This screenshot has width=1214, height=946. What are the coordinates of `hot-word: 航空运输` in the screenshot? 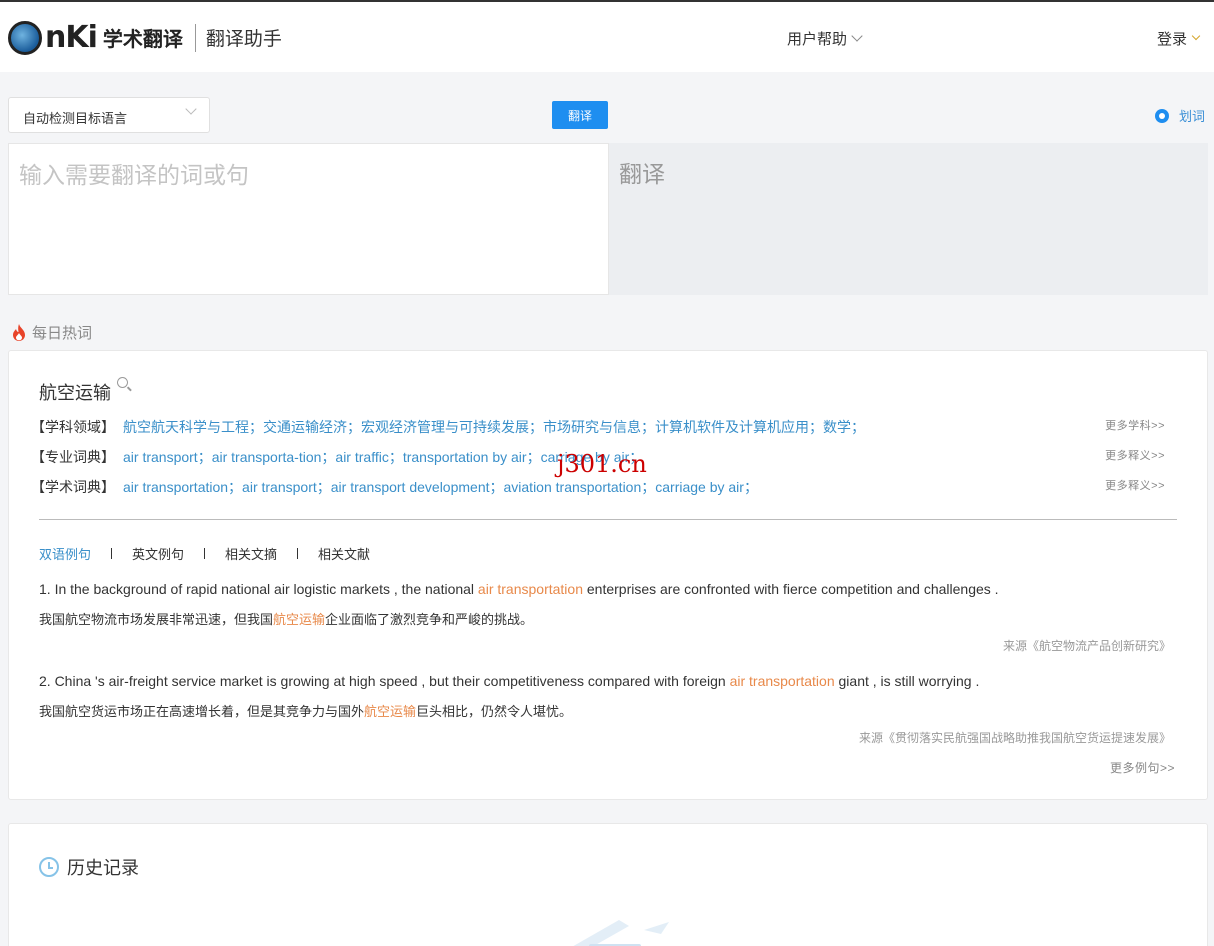 It's located at (83, 391).